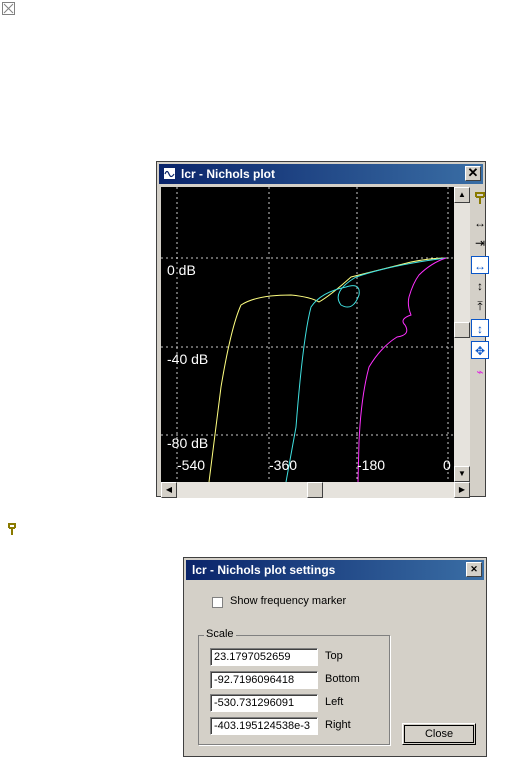 The width and height of the screenshot is (516, 764). I want to click on left-label: Left, so click(334, 702).